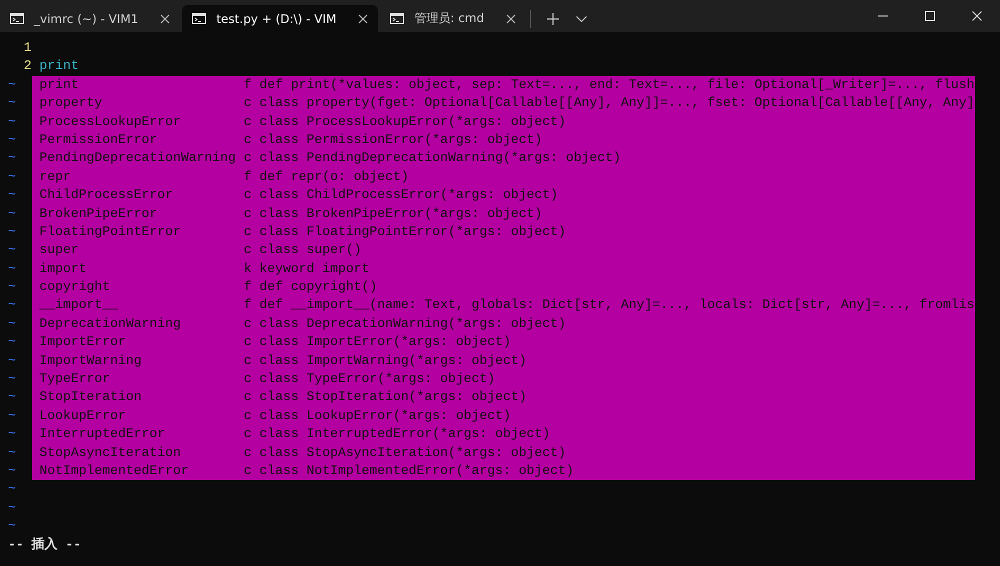  I want to click on item-signature: keyword import, so click(314, 269).